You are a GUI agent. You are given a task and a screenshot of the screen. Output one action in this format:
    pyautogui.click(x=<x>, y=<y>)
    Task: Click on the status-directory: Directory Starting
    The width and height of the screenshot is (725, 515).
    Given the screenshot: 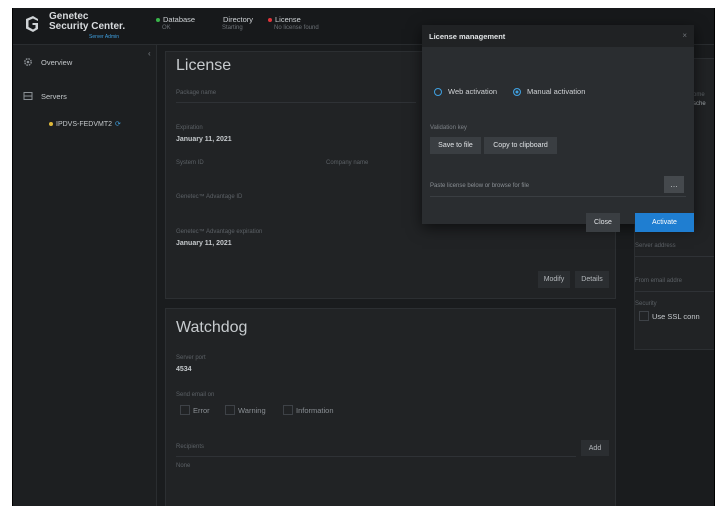 What is the action you would take?
    pyautogui.click(x=234, y=24)
    